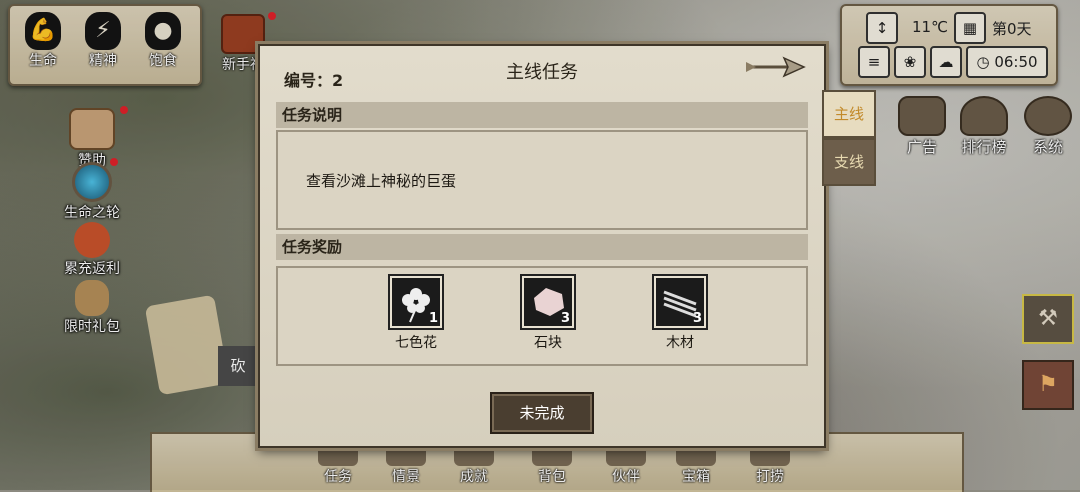 This screenshot has width=1080, height=492. I want to click on reward-item: 3 石块, so click(548, 313).